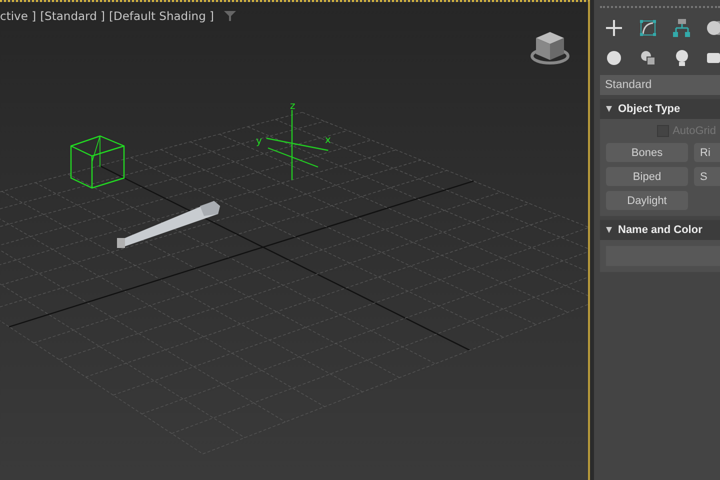 The height and width of the screenshot is (480, 720). What do you see at coordinates (328, 140) in the screenshot?
I see `x-axis-label: x` at bounding box center [328, 140].